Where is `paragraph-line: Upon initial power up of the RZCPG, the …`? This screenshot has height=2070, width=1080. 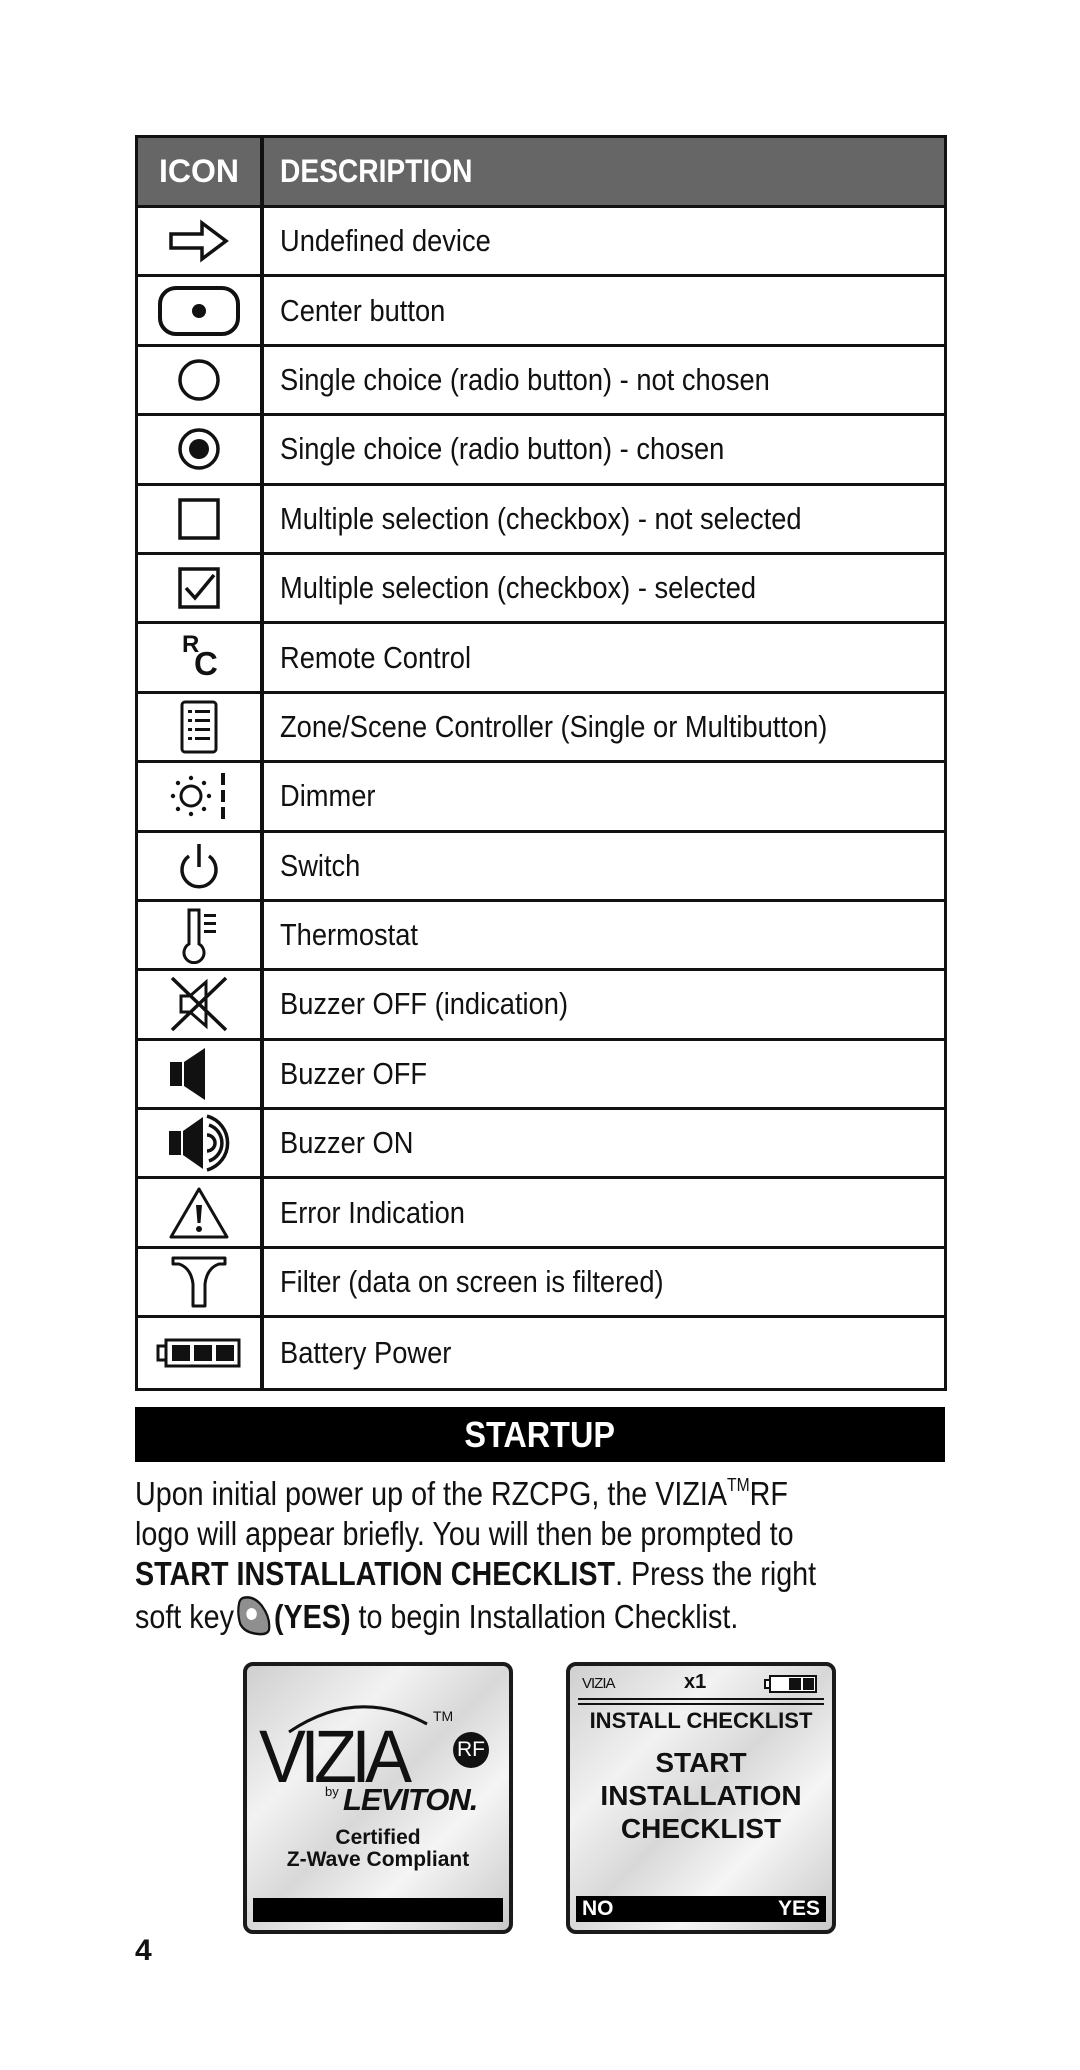 paragraph-line: Upon initial power up of the RZCPG, the … is located at coordinates (461, 1493).